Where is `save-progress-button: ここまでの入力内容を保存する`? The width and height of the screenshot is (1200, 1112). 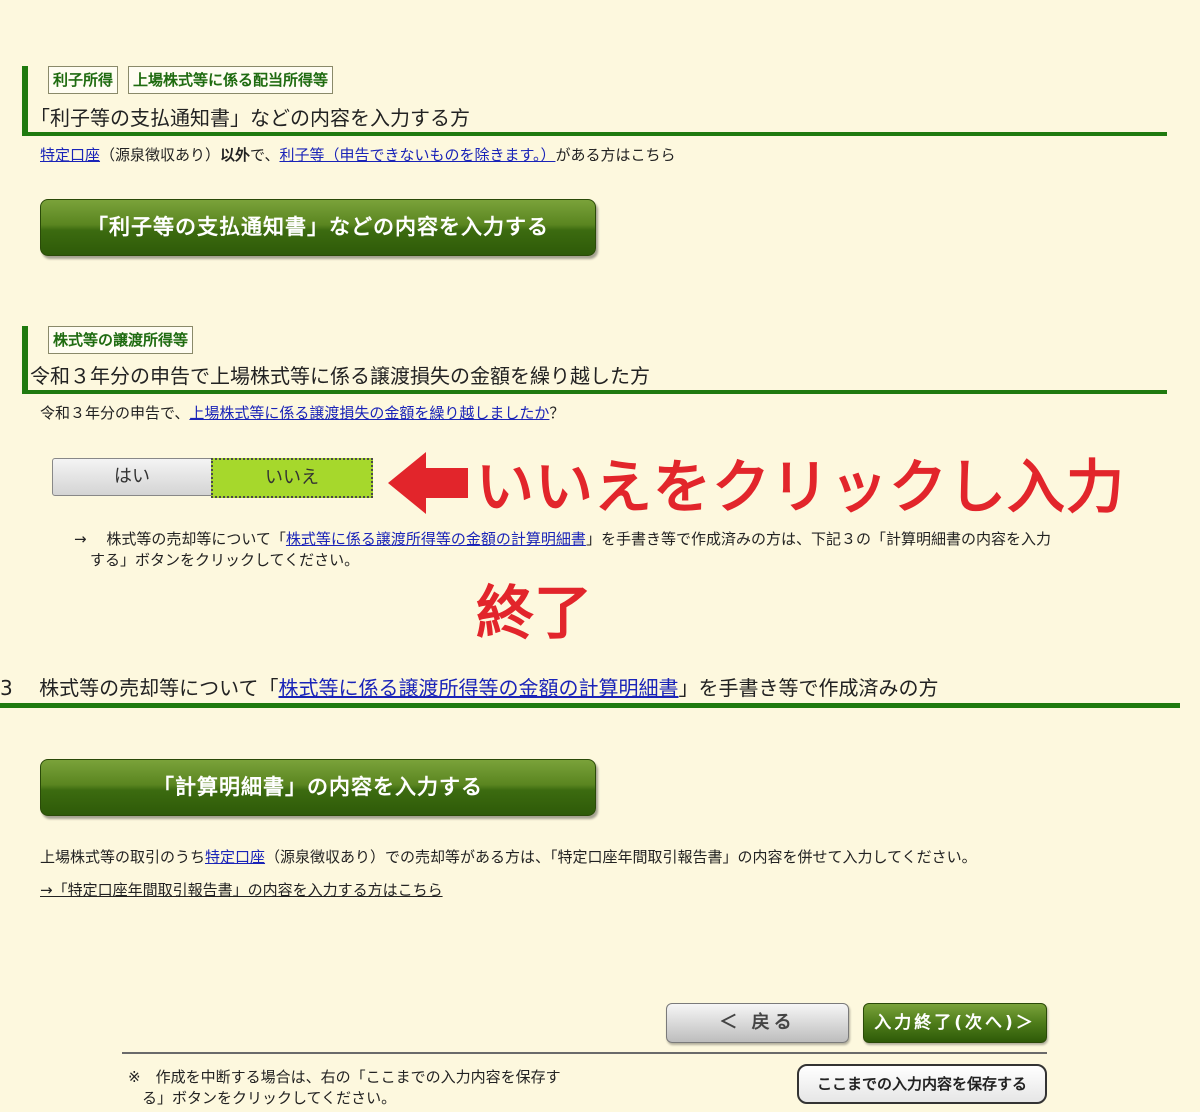
save-progress-button: ここまでの入力内容を保存する is located at coordinates (922, 1084).